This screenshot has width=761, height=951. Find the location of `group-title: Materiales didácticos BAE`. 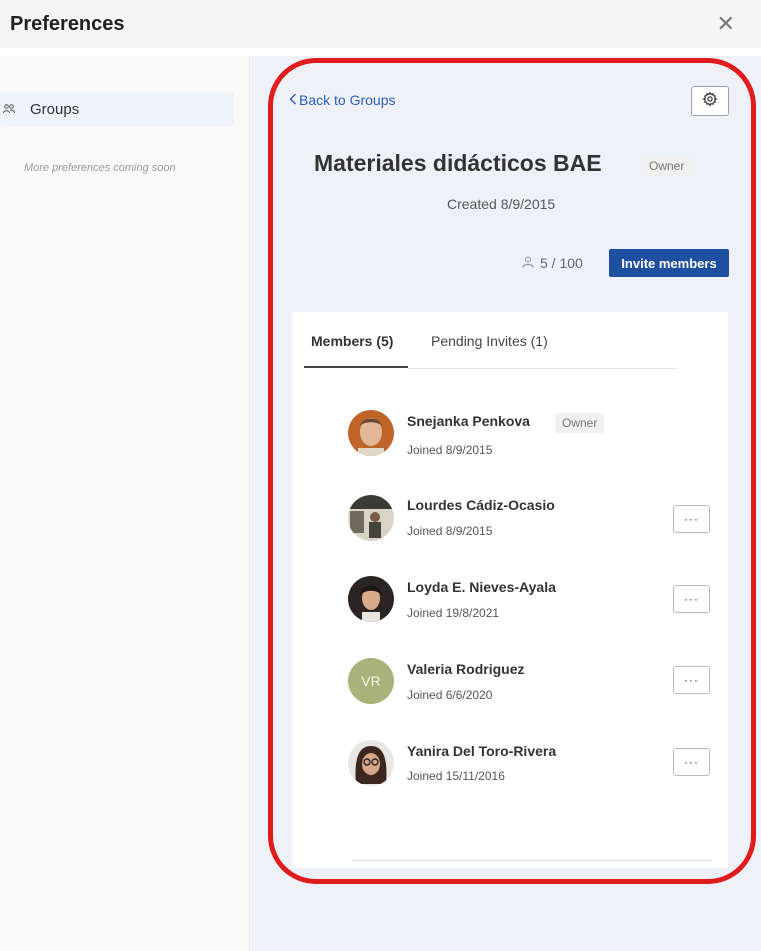

group-title: Materiales didácticos BAE is located at coordinates (458, 163).